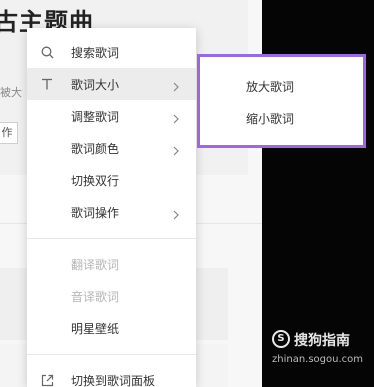 The width and height of the screenshot is (374, 387). What do you see at coordinates (113, 380) in the screenshot?
I see `menu-item-label: 切换到歌词面板` at bounding box center [113, 380].